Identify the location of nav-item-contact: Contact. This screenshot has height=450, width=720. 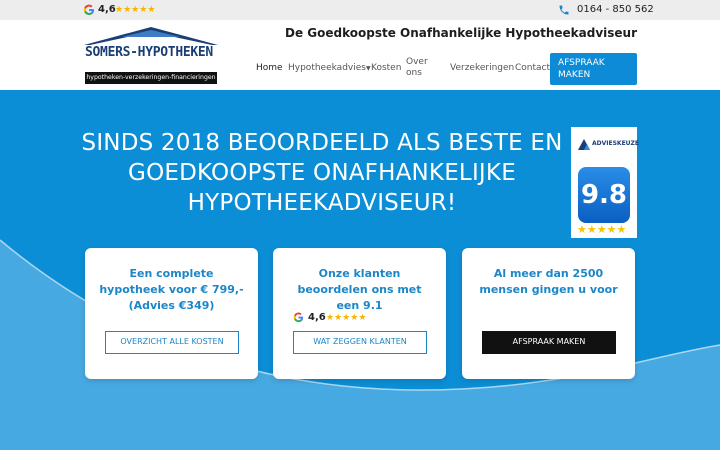
(532, 68).